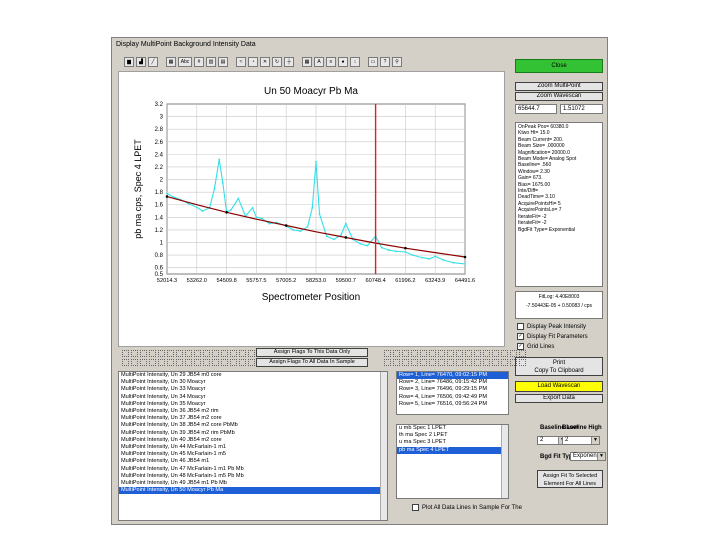 This screenshot has height=540, width=720. Describe the element at coordinates (162, 181) in the screenshot. I see `y-tick-label: 2` at that location.